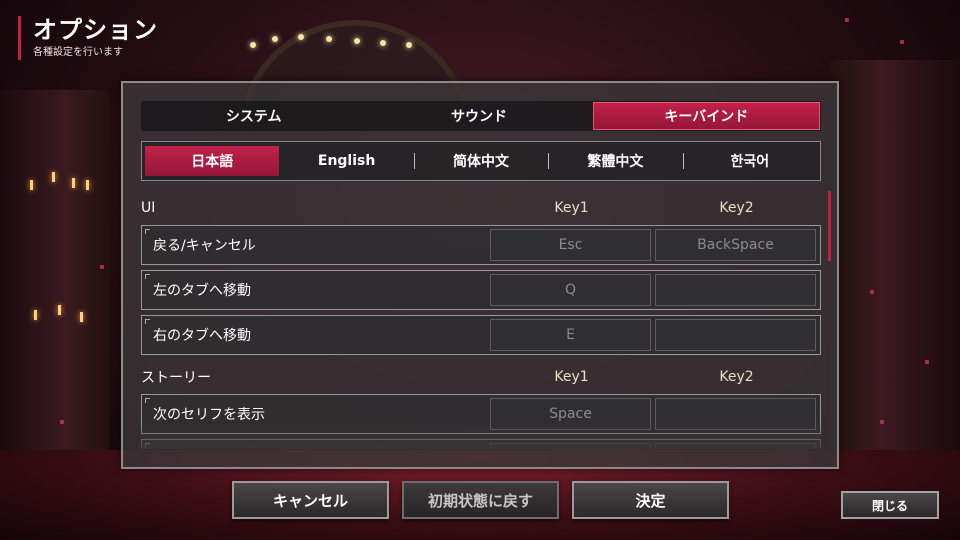 This screenshot has height=540, width=960. Describe the element at coordinates (350, 44) in the screenshot. I see `background-lights` at that location.